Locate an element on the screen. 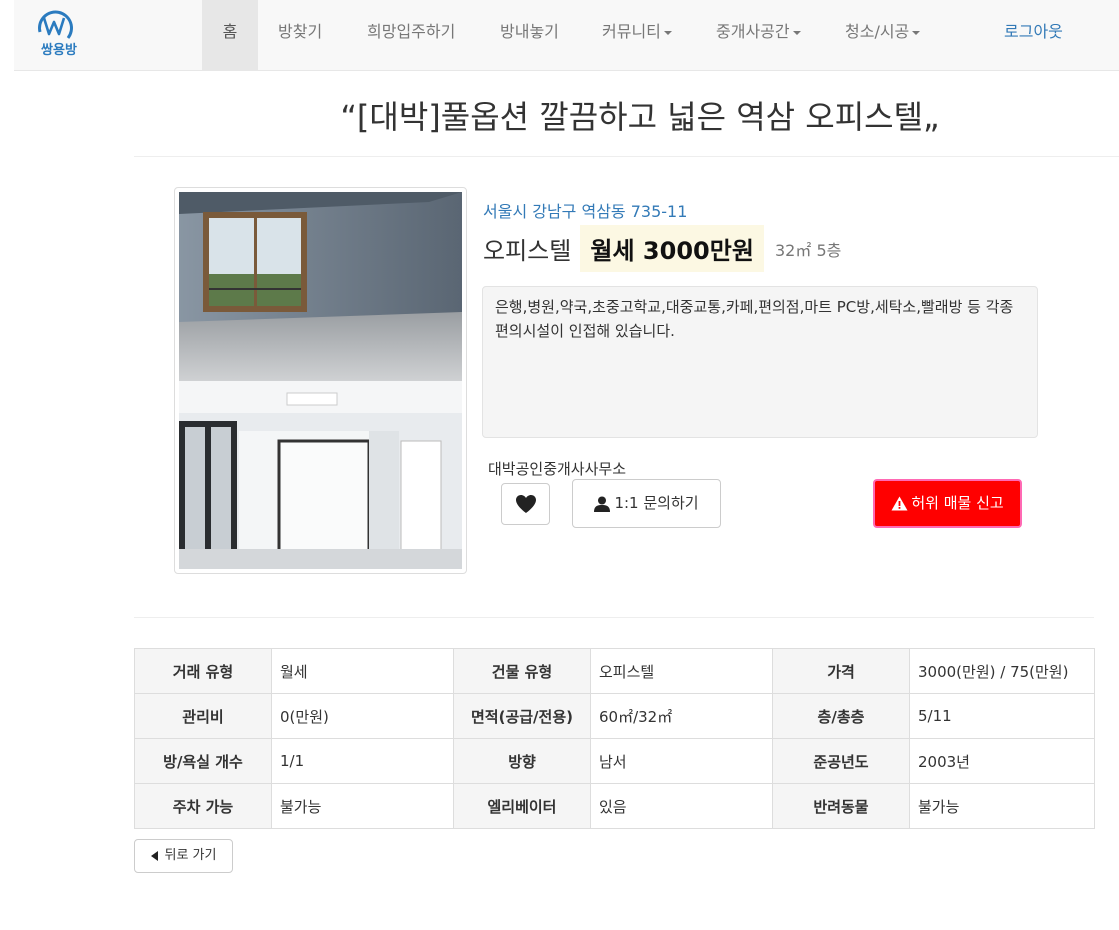  listing-address: 서울시 강남구 역삼동 735-11 is located at coordinates (585, 211).